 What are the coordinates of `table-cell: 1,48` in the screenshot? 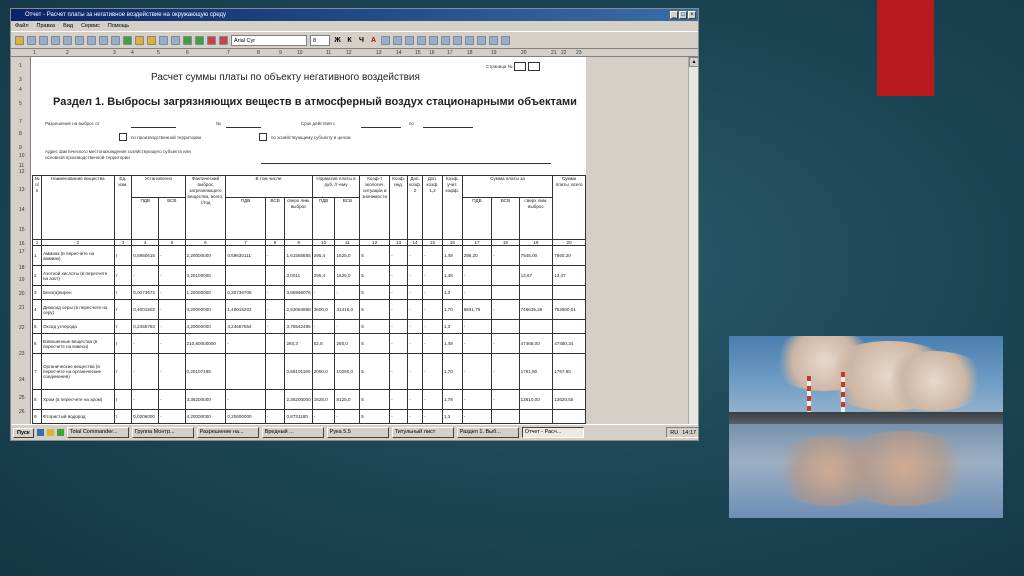 It's located at (452, 255).